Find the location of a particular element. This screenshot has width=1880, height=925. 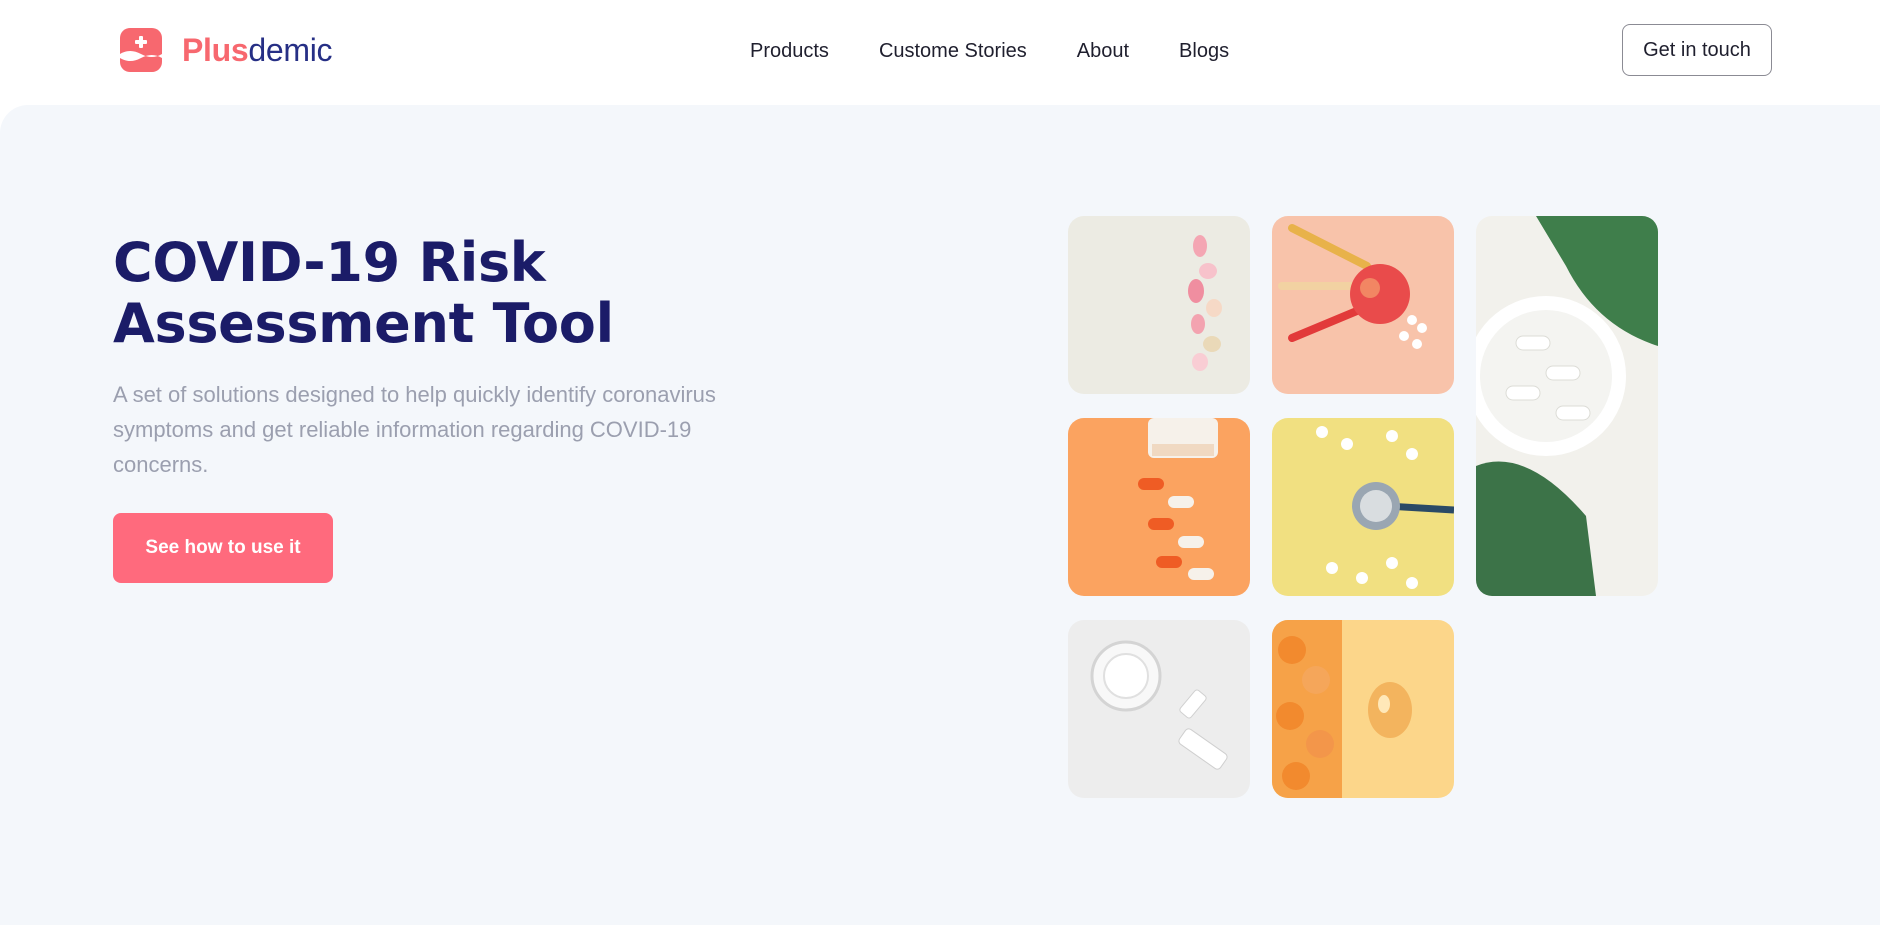

gallery-tile-glass-vials is located at coordinates (1159, 709).